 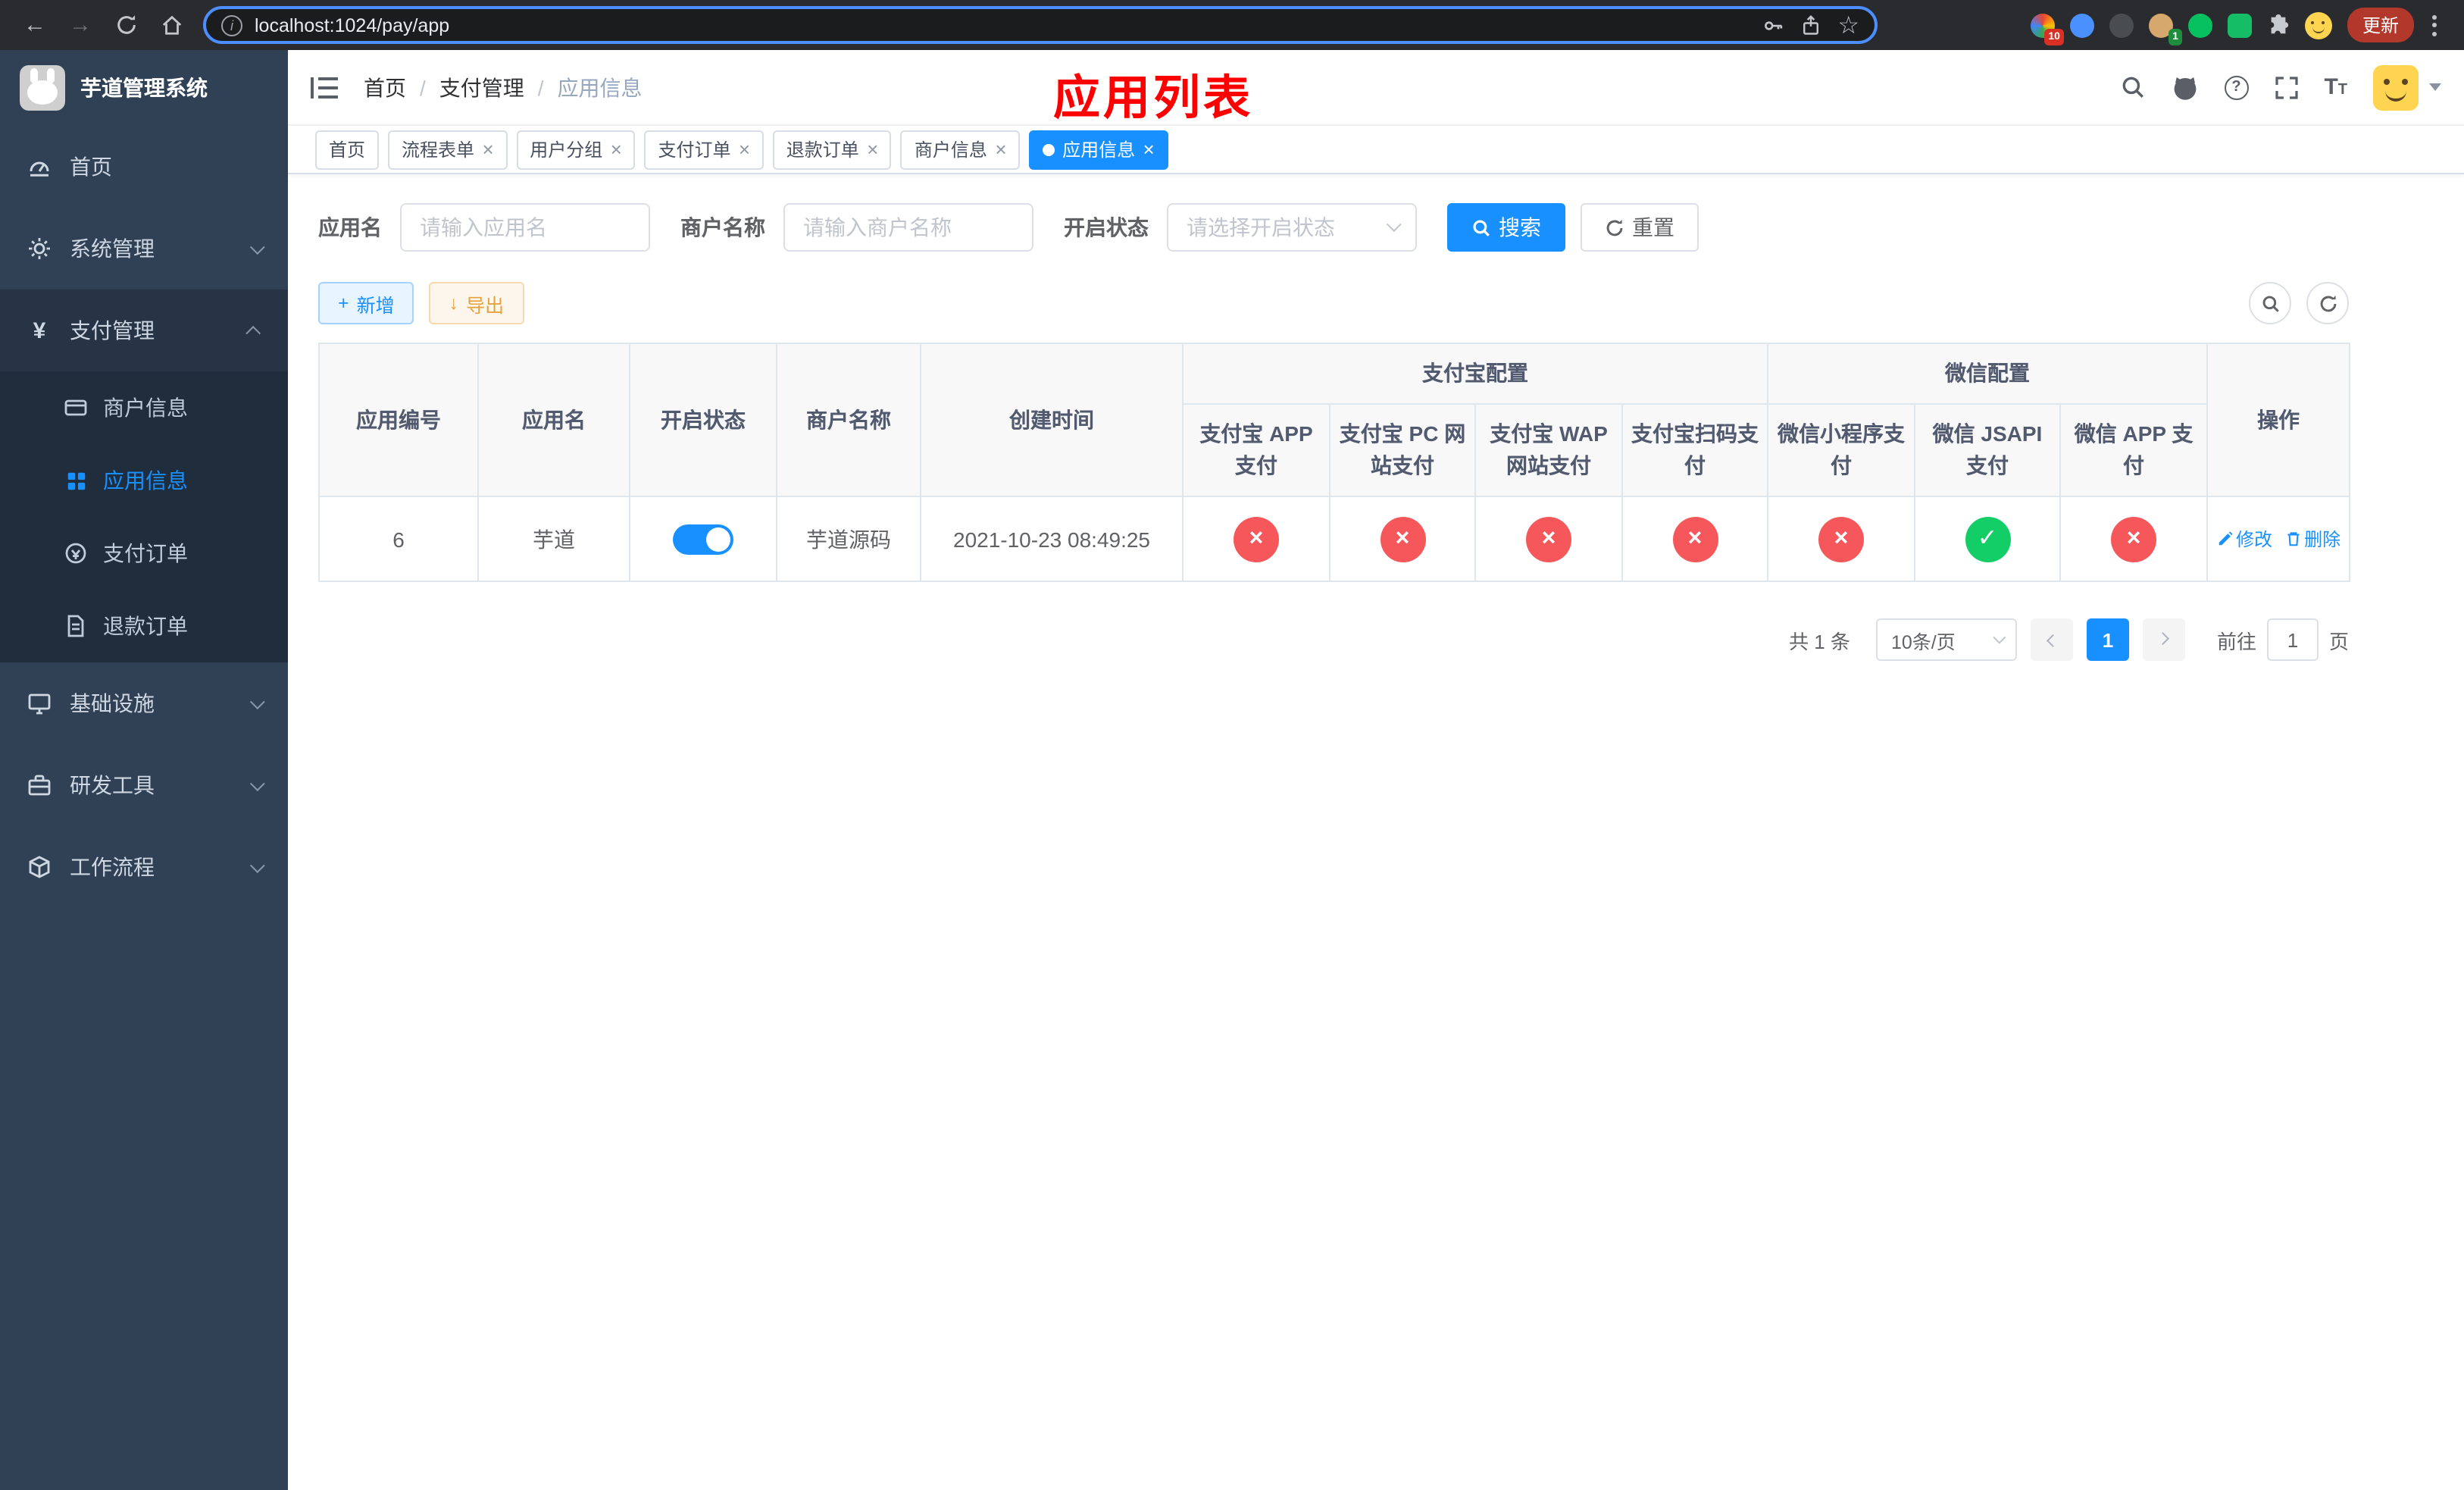 I want to click on tab-流程表单: 流程表单 ×, so click(x=448, y=149).